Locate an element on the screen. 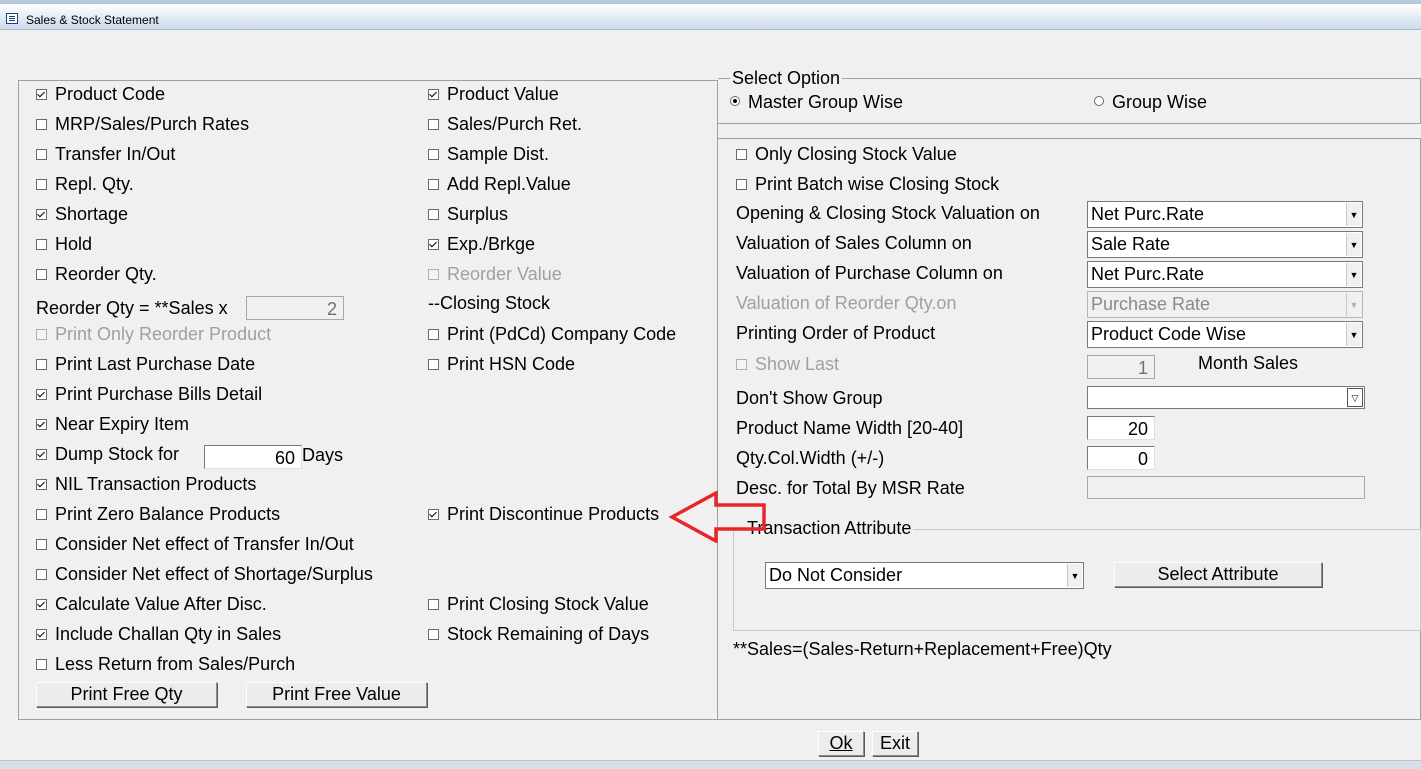 This screenshot has height=769, width=1421. option-label: Print Discontinue Products is located at coordinates (553, 514).